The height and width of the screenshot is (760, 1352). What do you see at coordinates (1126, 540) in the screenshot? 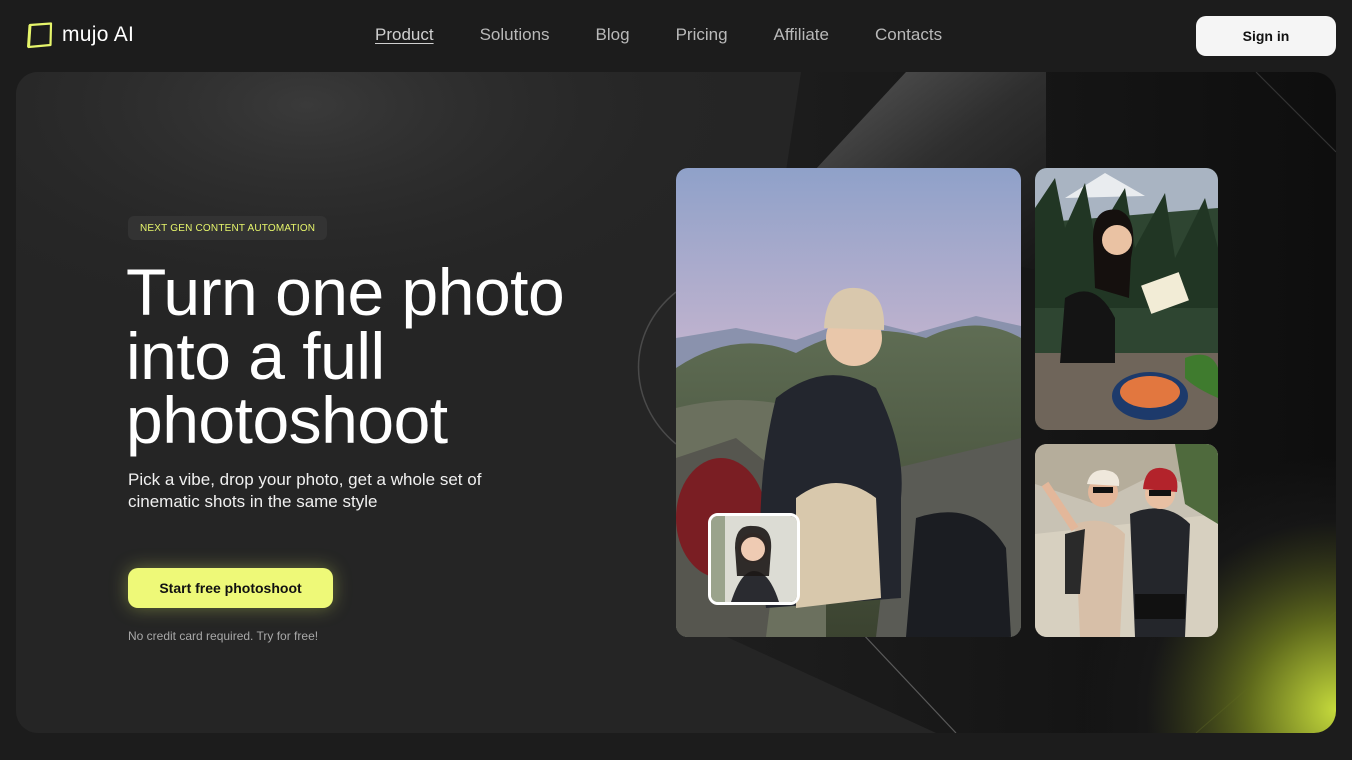
I see `hikers-duo-photo` at bounding box center [1126, 540].